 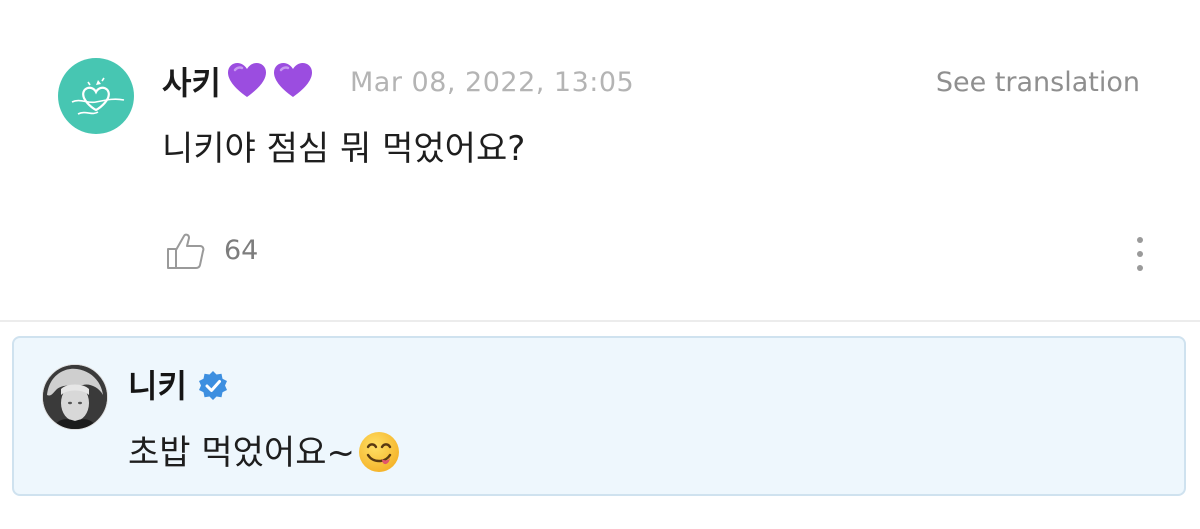 I want to click on reply-text: 초밥 먹었어요~, so click(x=264, y=453).